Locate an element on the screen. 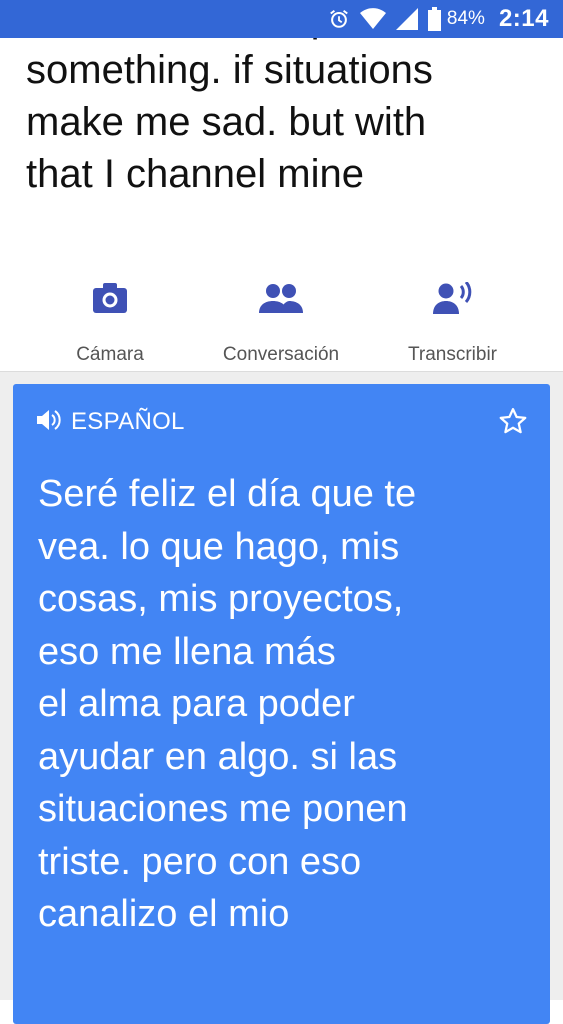  transcribe-icon is located at coordinates (452, 298).